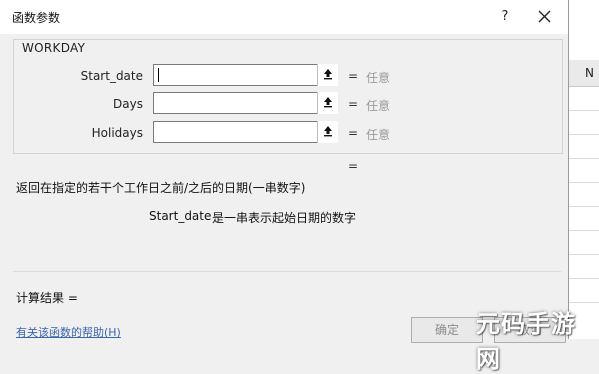 The width and height of the screenshot is (599, 374). I want to click on argument-help-name: Start_date, so click(180, 216).